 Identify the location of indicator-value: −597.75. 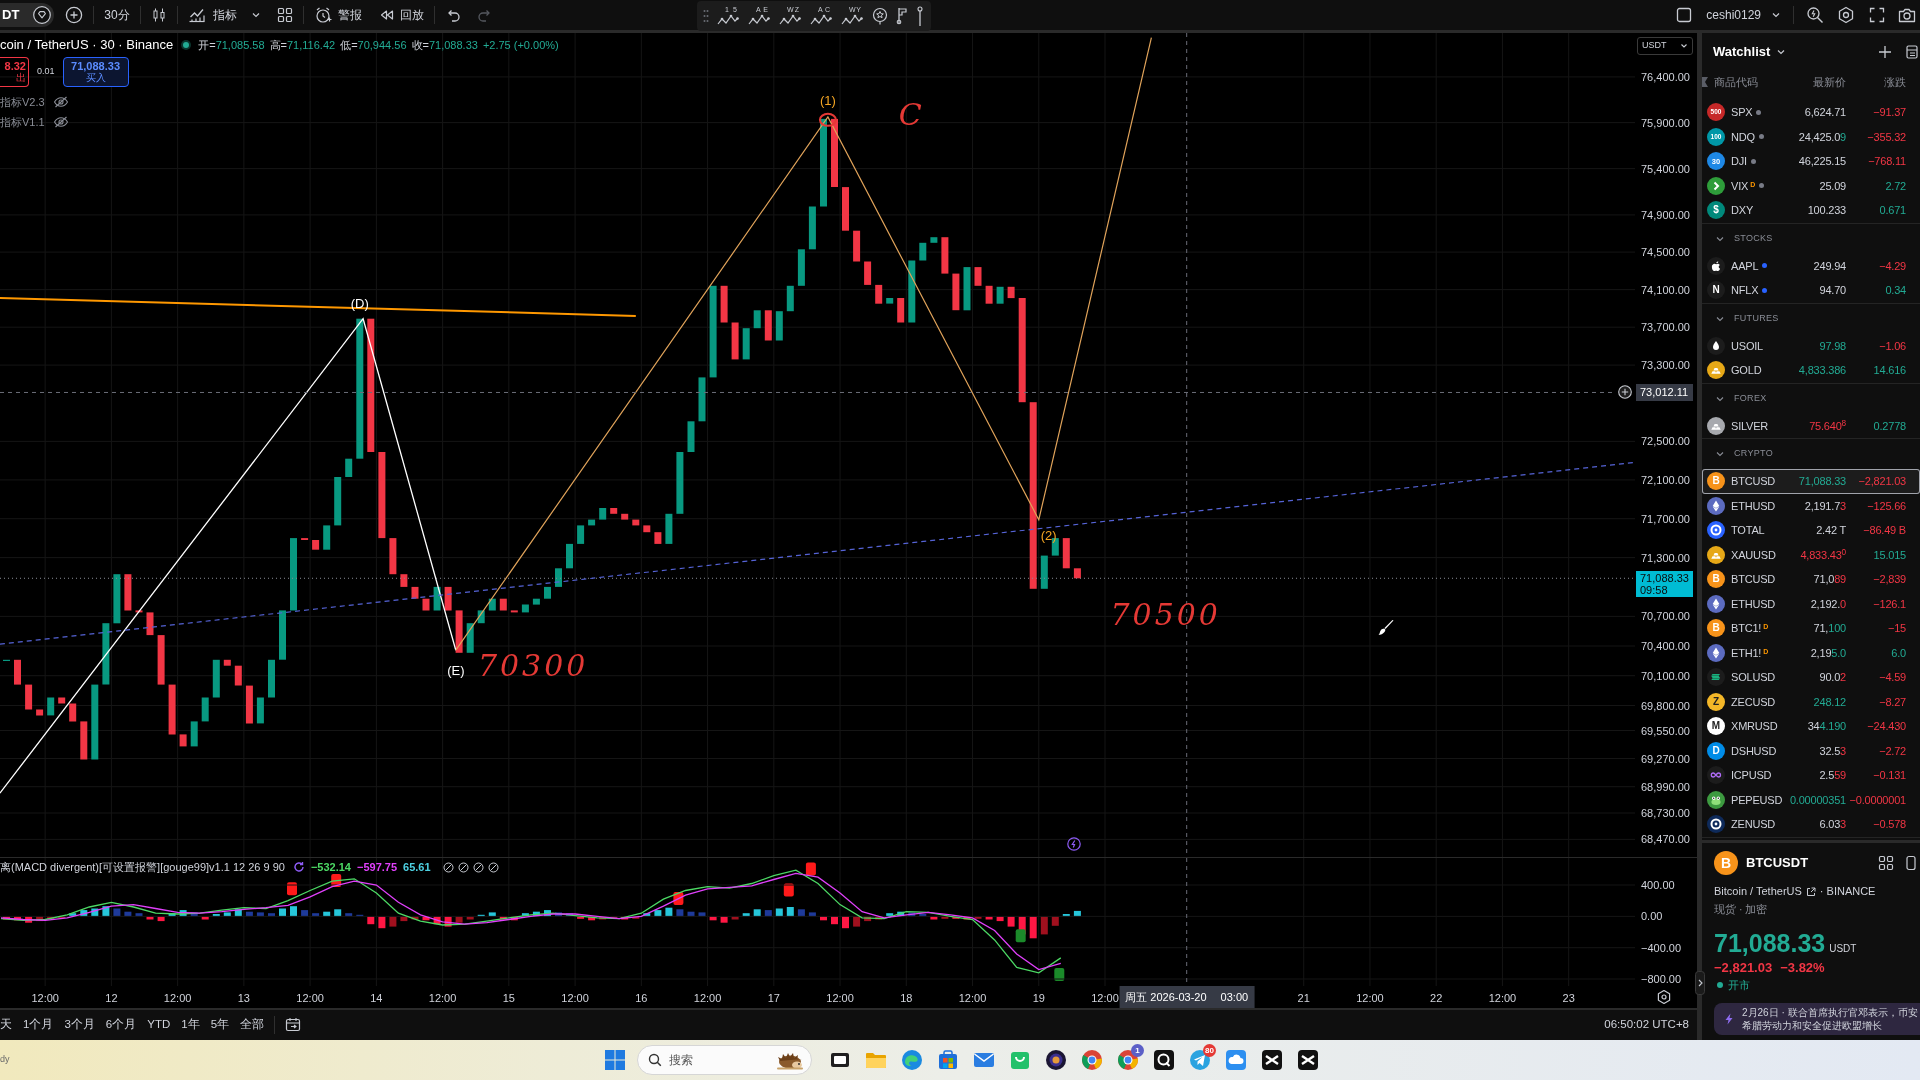
(377, 867).